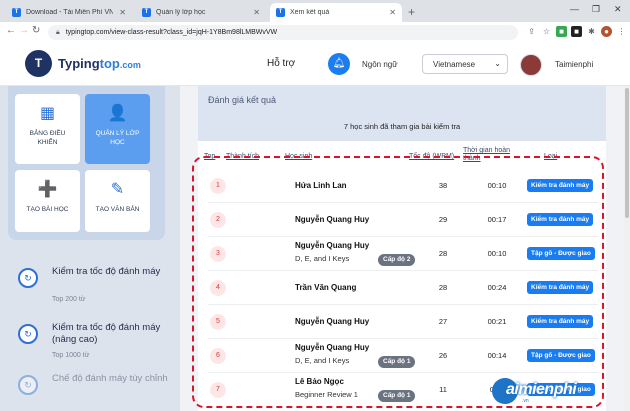  I want to click on user-name: Taimienphi, so click(574, 64).